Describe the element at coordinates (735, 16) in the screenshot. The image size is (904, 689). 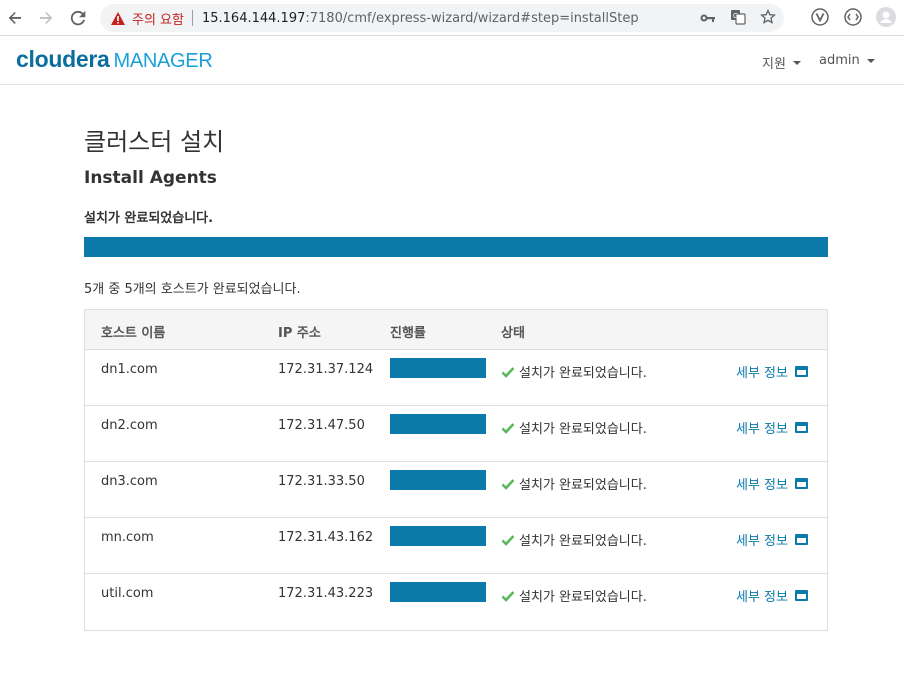
I see `svg-text: G` at that location.